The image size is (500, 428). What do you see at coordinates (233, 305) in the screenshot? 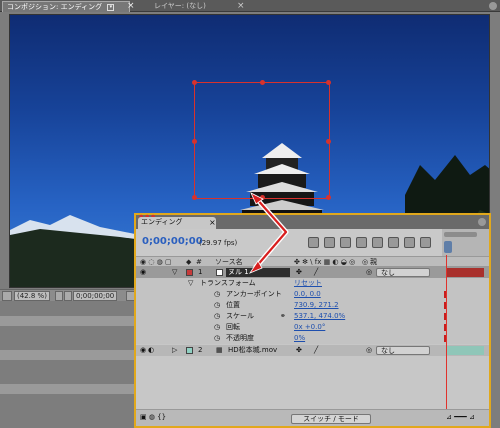
I see `property-name: 位置` at bounding box center [233, 305].